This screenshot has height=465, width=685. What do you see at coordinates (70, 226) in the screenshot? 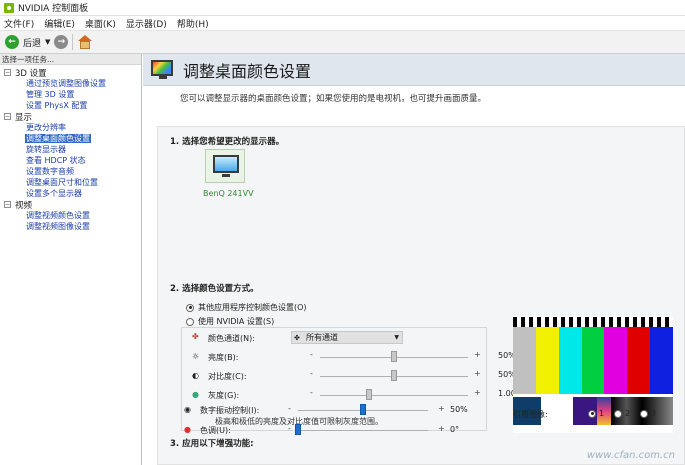
I see `tree-item-video-image: 调整视频图像设置` at bounding box center [70, 226].